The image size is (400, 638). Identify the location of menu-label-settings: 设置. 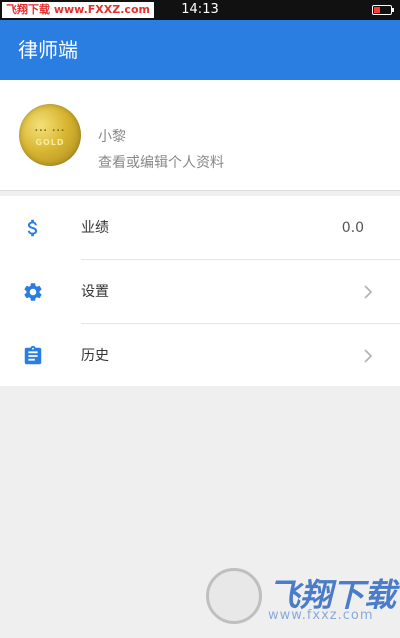
(95, 292).